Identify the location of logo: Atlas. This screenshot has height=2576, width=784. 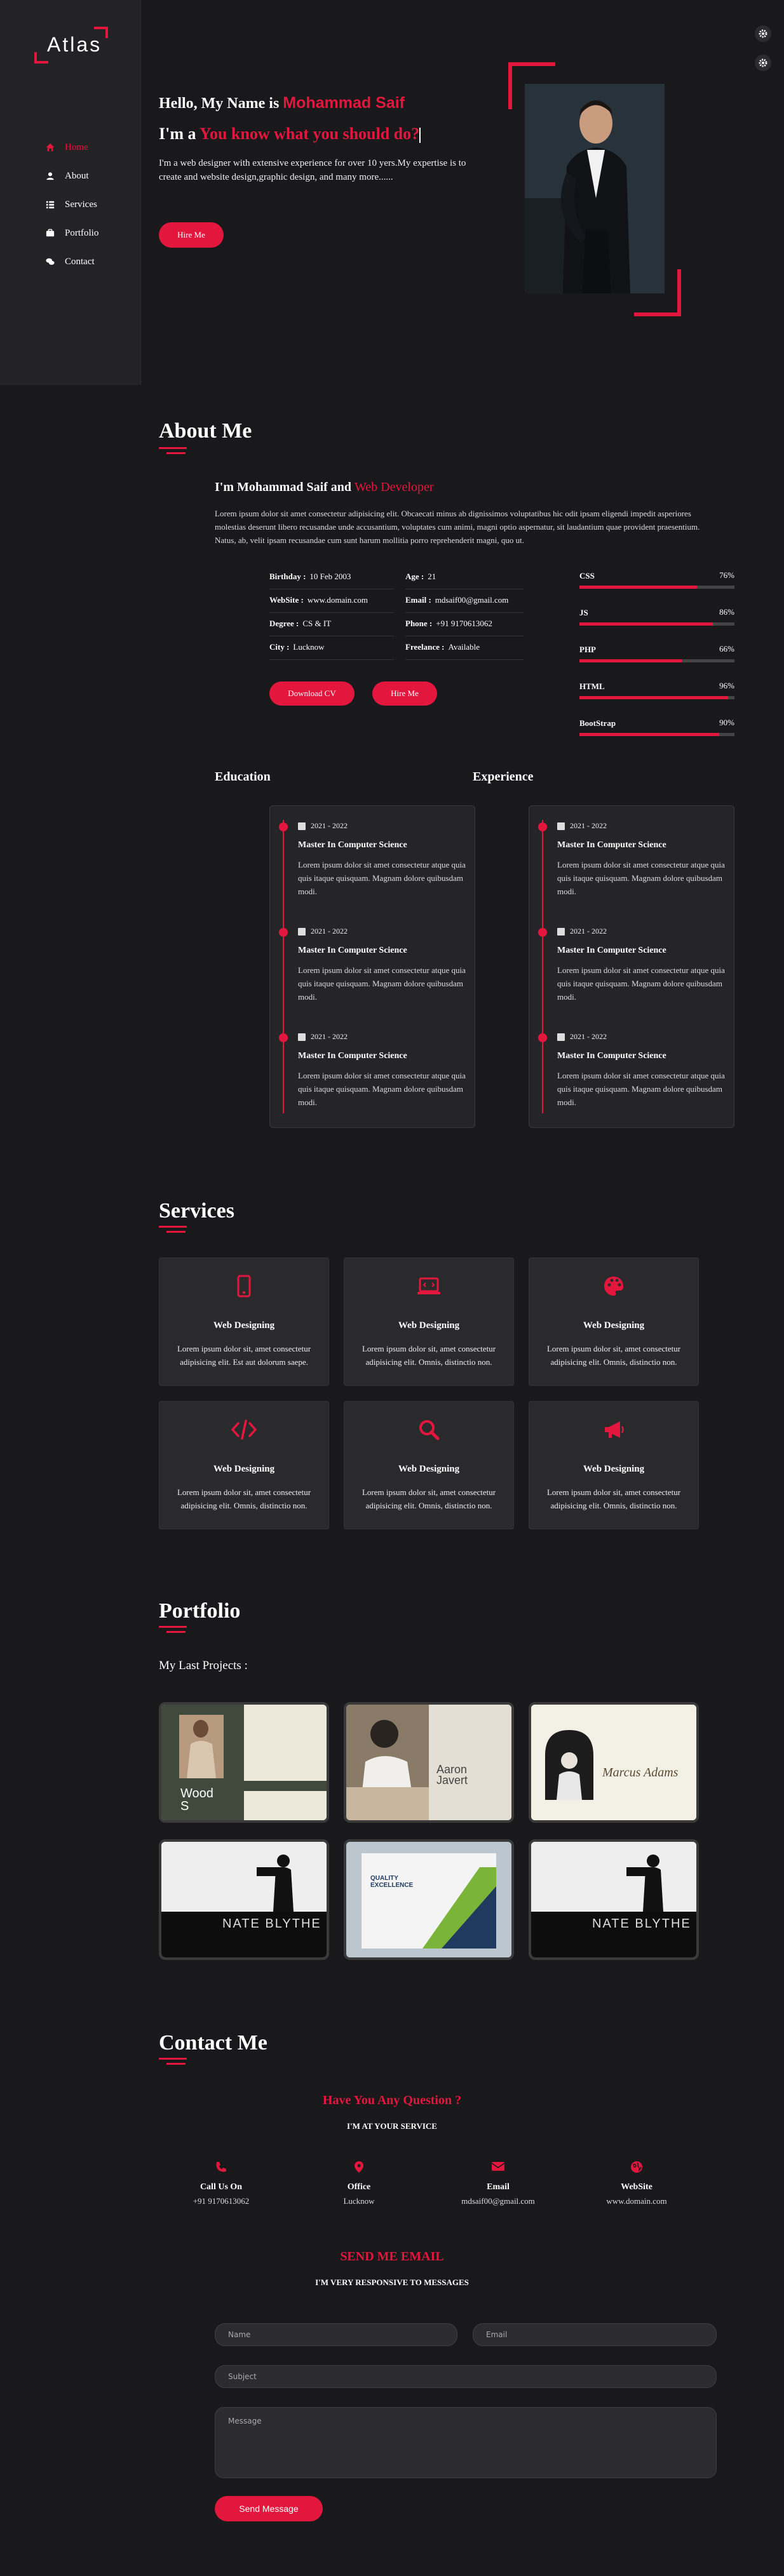
(71, 45).